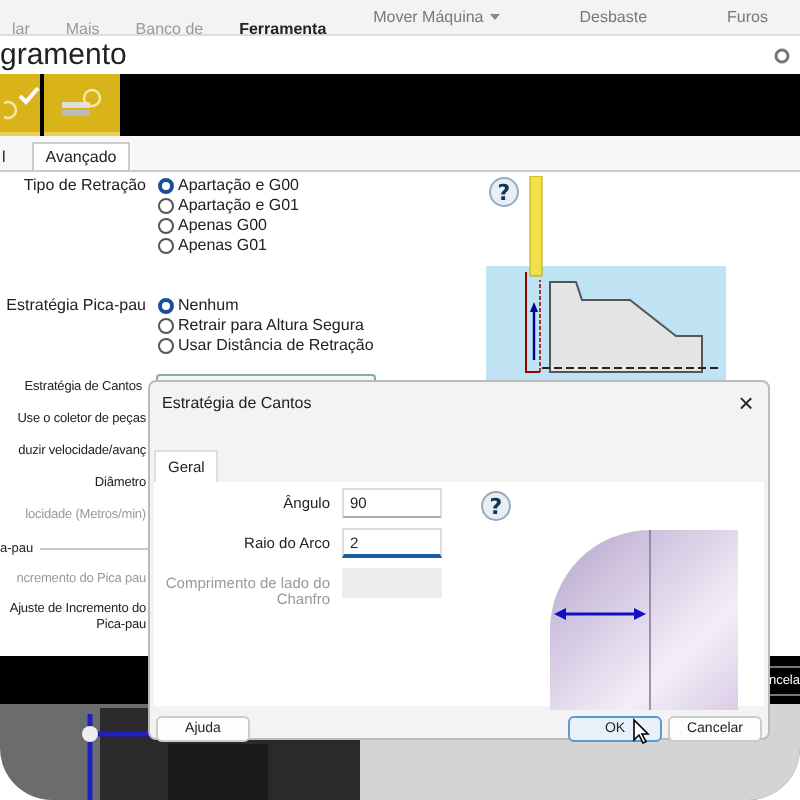 Image resolution: width=800 pixels, height=800 pixels. I want to click on radio-option: Apartação e G00, so click(228, 186).